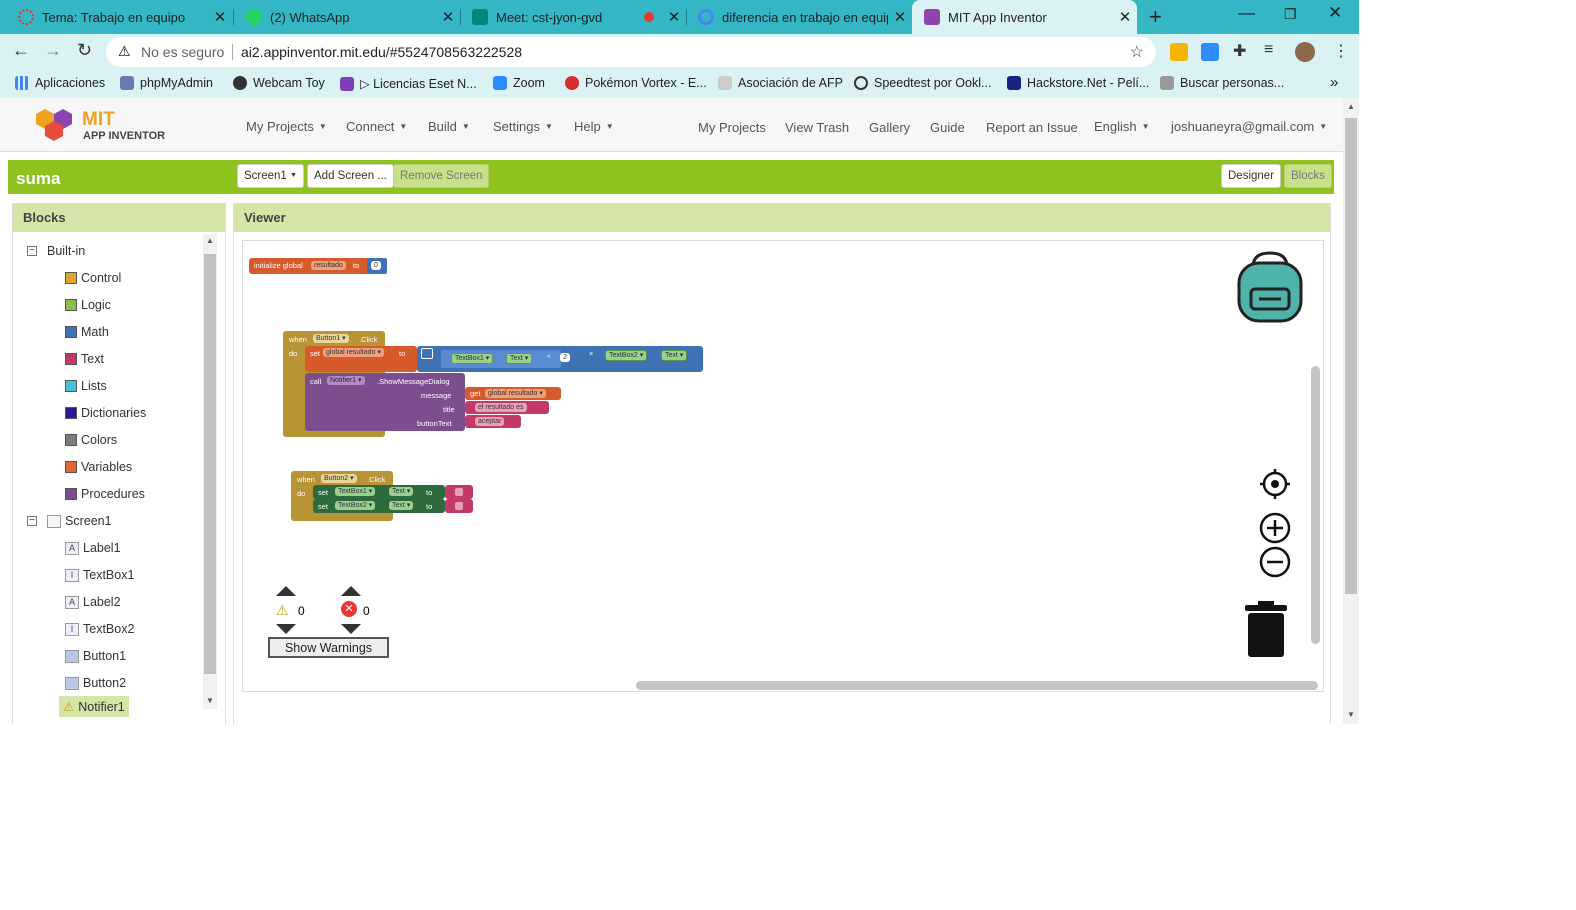 The image size is (1576, 910). Describe the element at coordinates (53, 50) in the screenshot. I see `forward-button: →` at that location.